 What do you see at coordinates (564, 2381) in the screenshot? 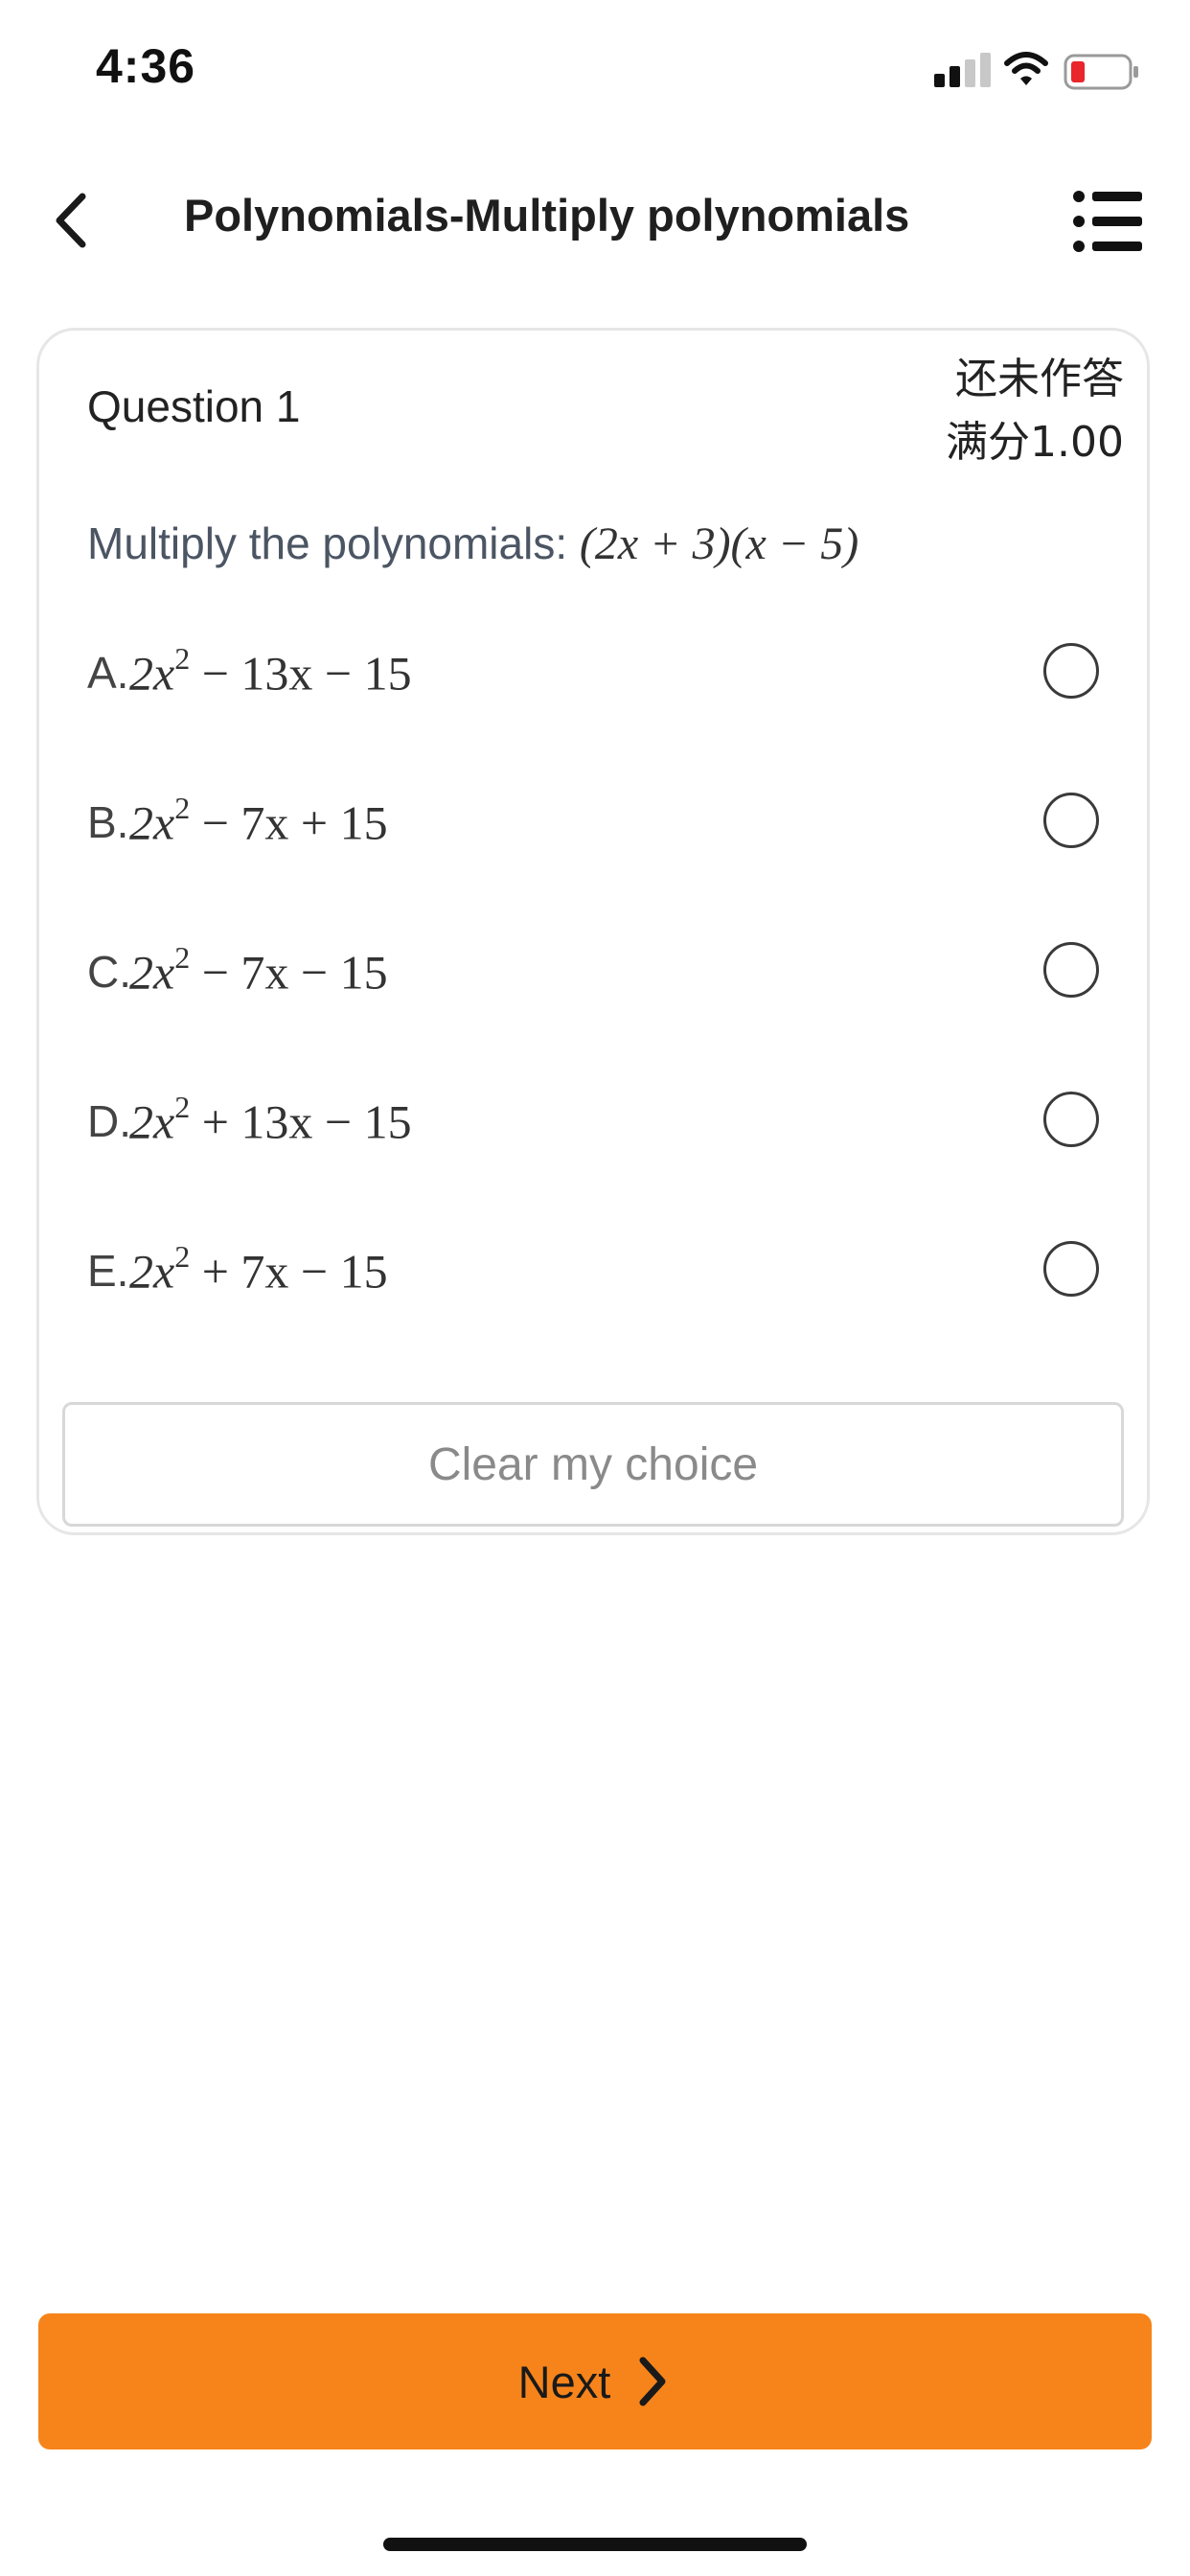
I see `next-label: Next` at bounding box center [564, 2381].